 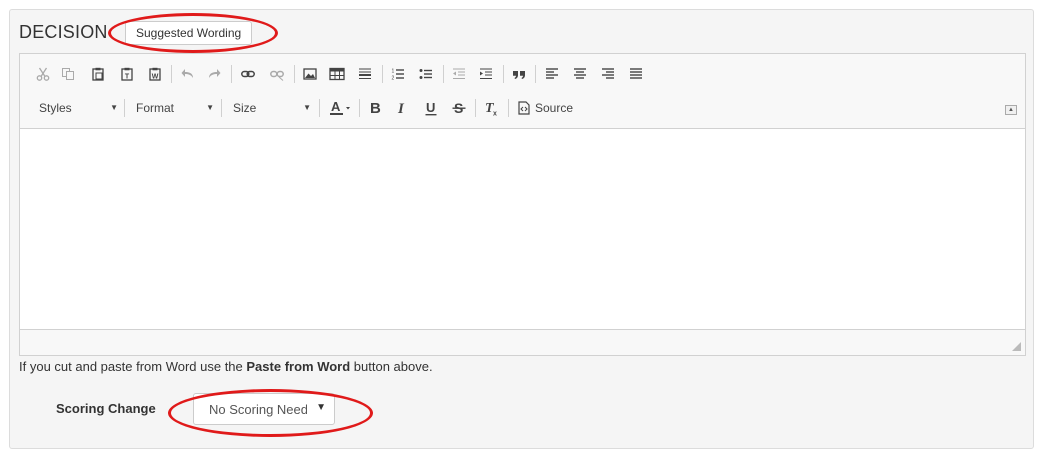 I want to click on italic-icon: I, so click(x=402, y=108).